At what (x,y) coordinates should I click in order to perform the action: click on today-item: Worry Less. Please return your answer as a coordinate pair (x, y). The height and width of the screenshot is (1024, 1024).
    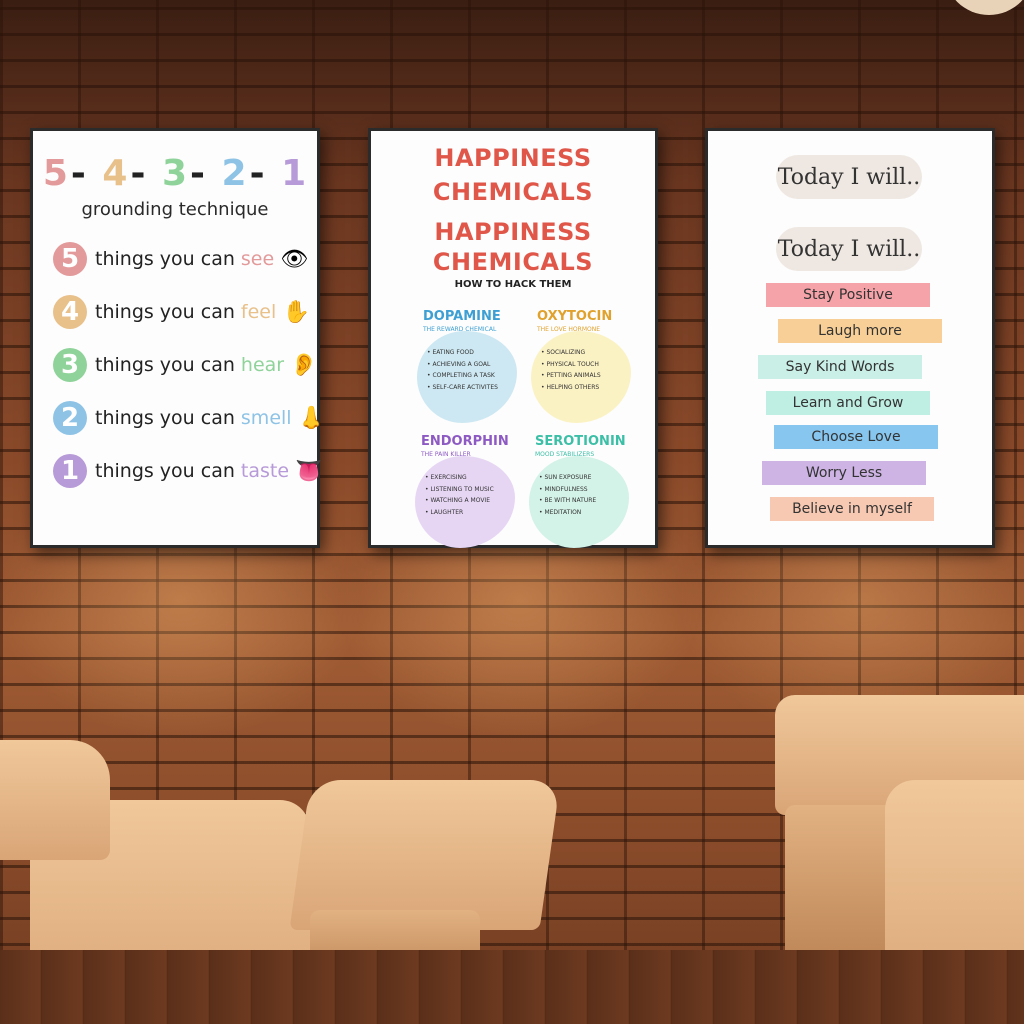
    Looking at the image, I should click on (844, 473).